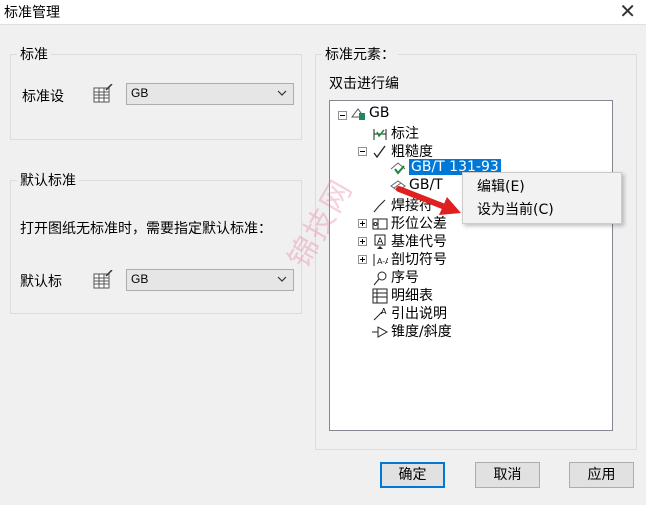 This screenshot has width=646, height=505. What do you see at coordinates (43, 97) in the screenshot?
I see `standard-label: 标准设` at bounding box center [43, 97].